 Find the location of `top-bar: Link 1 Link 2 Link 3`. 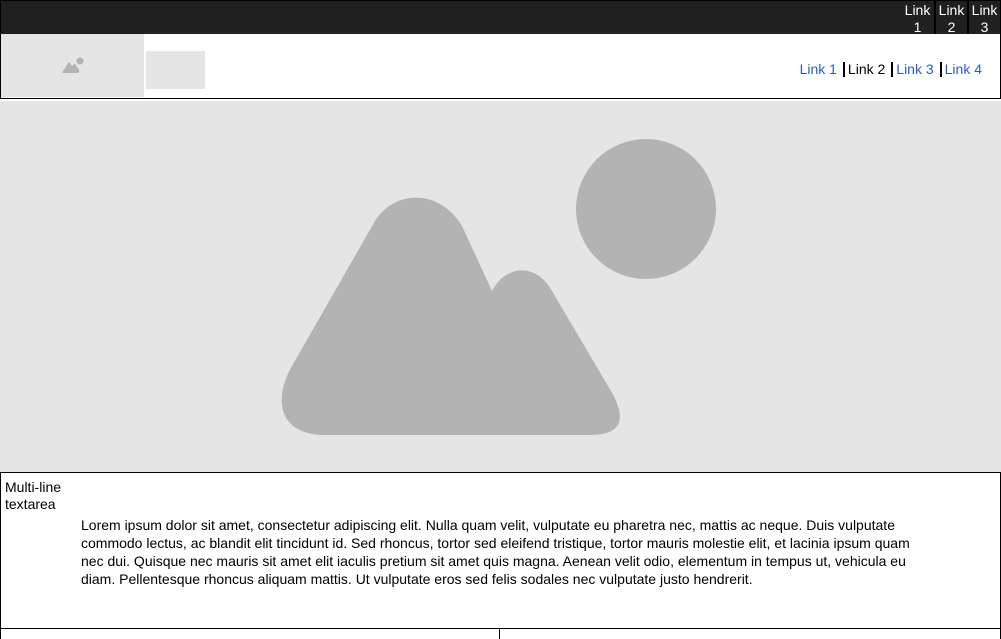

top-bar: Link 1 Link 2 Link 3 is located at coordinates (500, 17).